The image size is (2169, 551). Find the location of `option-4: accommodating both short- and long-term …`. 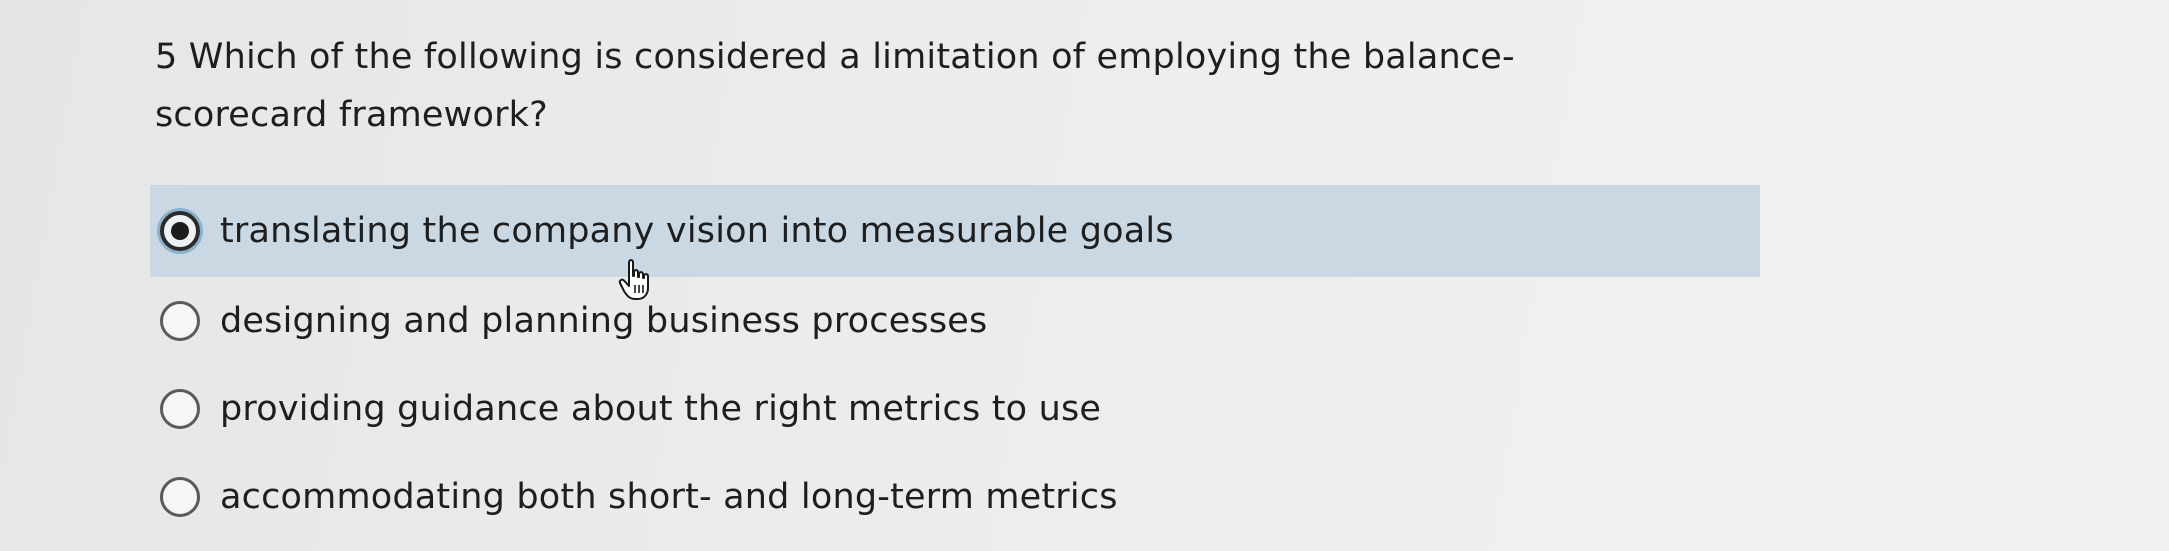

option-4: accommodating both short- and long-term … is located at coordinates (955, 497).